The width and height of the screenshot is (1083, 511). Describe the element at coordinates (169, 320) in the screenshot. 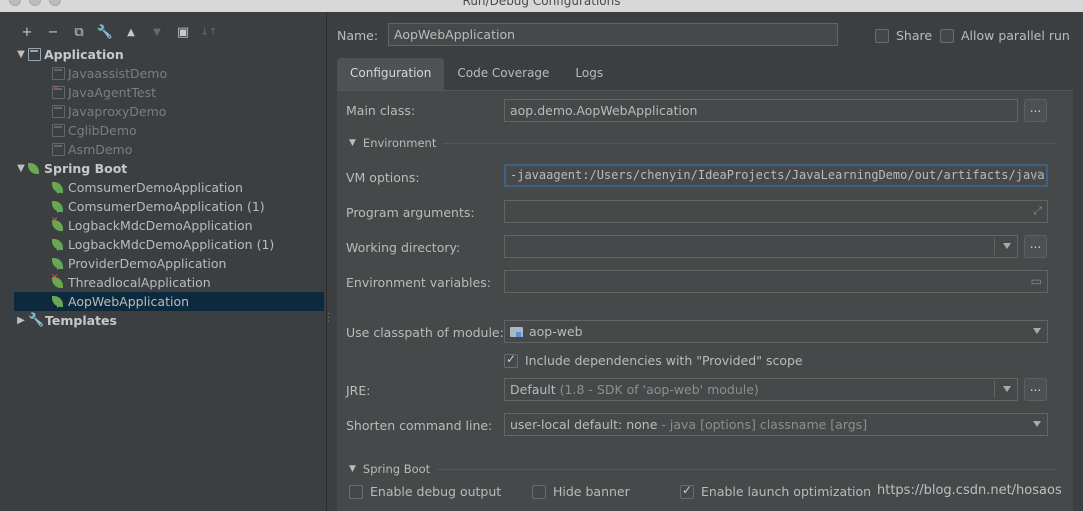

I see `tree-group-templates: ▶ 🔧 Templates` at that location.